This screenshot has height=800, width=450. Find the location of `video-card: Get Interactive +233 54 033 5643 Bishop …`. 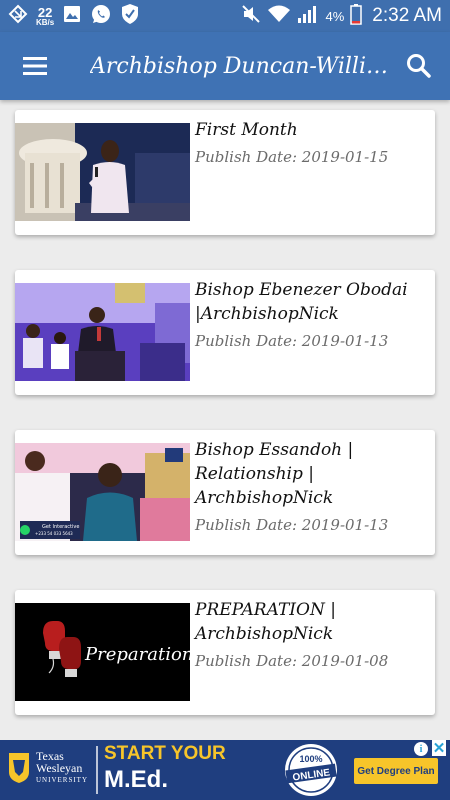

video-card: Get Interactive +233 54 033 5643 Bishop … is located at coordinates (225, 492).